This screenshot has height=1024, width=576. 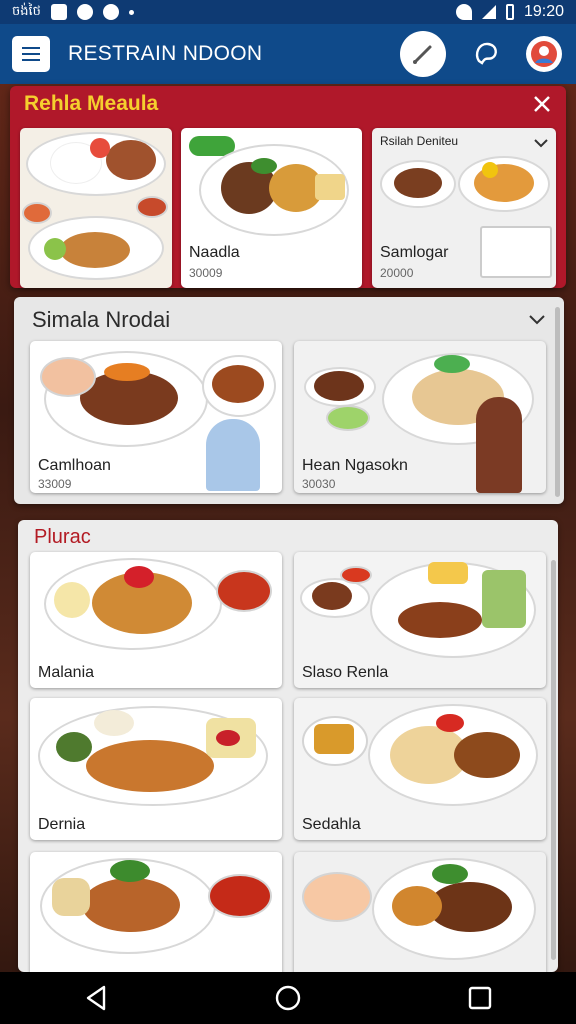 I want to click on whatsapp-icon, so click(x=84, y=12).